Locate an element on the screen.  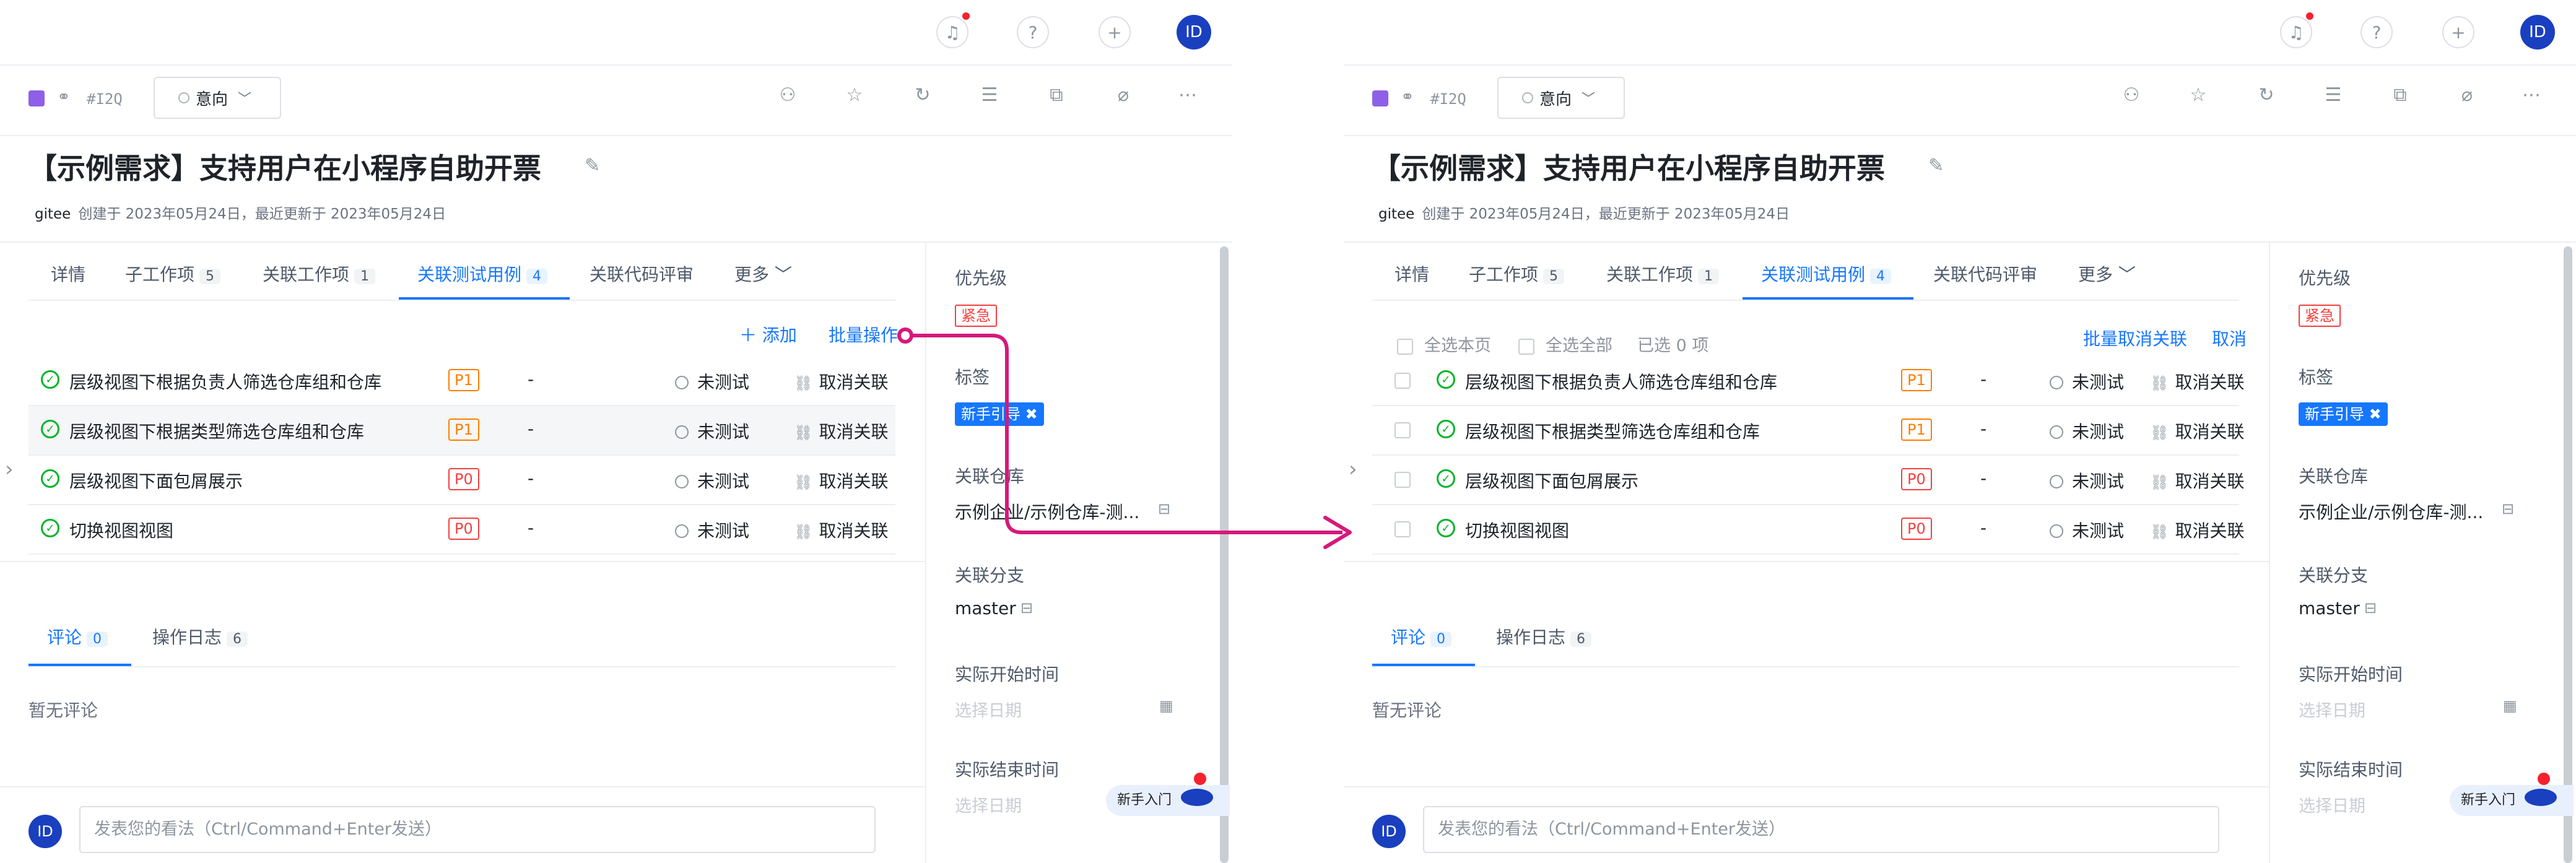
attachment-icon: ⌀ is located at coordinates (1123, 95).